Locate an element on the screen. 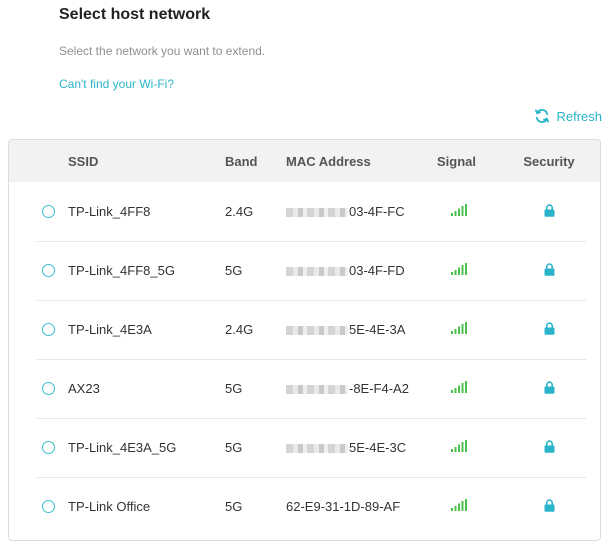 This screenshot has height=548, width=611. mac-address-text: 5E-4E-3C is located at coordinates (378, 448).